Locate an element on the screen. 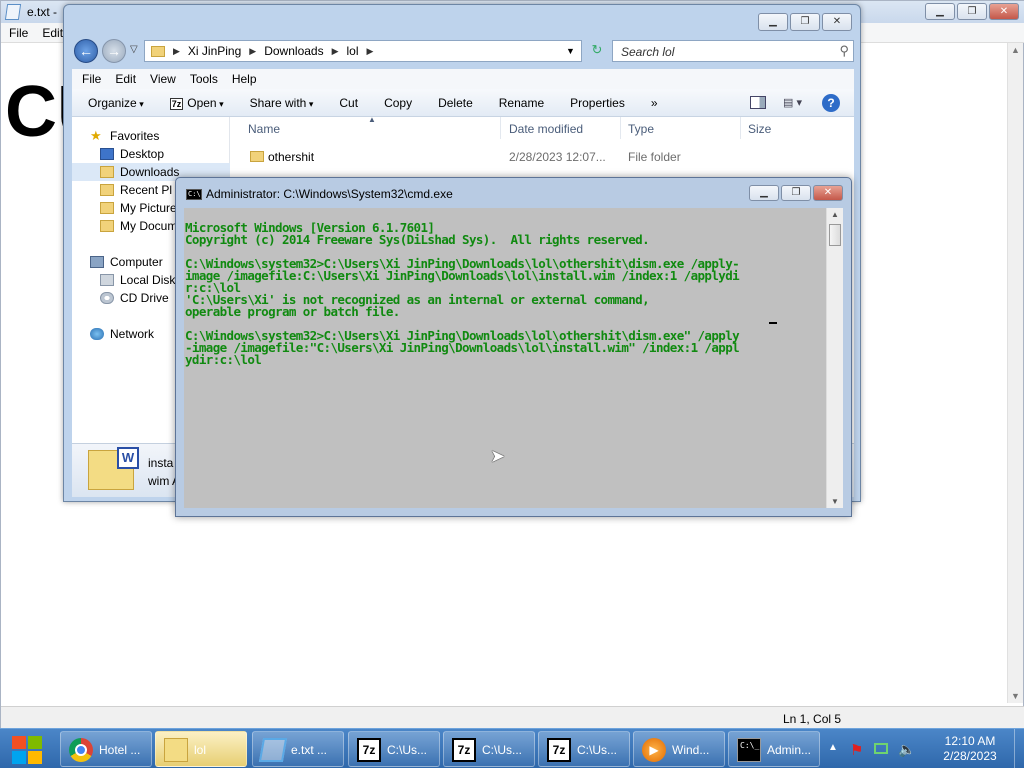 The image size is (1024, 768). properties-button: Properties is located at coordinates (597, 103).